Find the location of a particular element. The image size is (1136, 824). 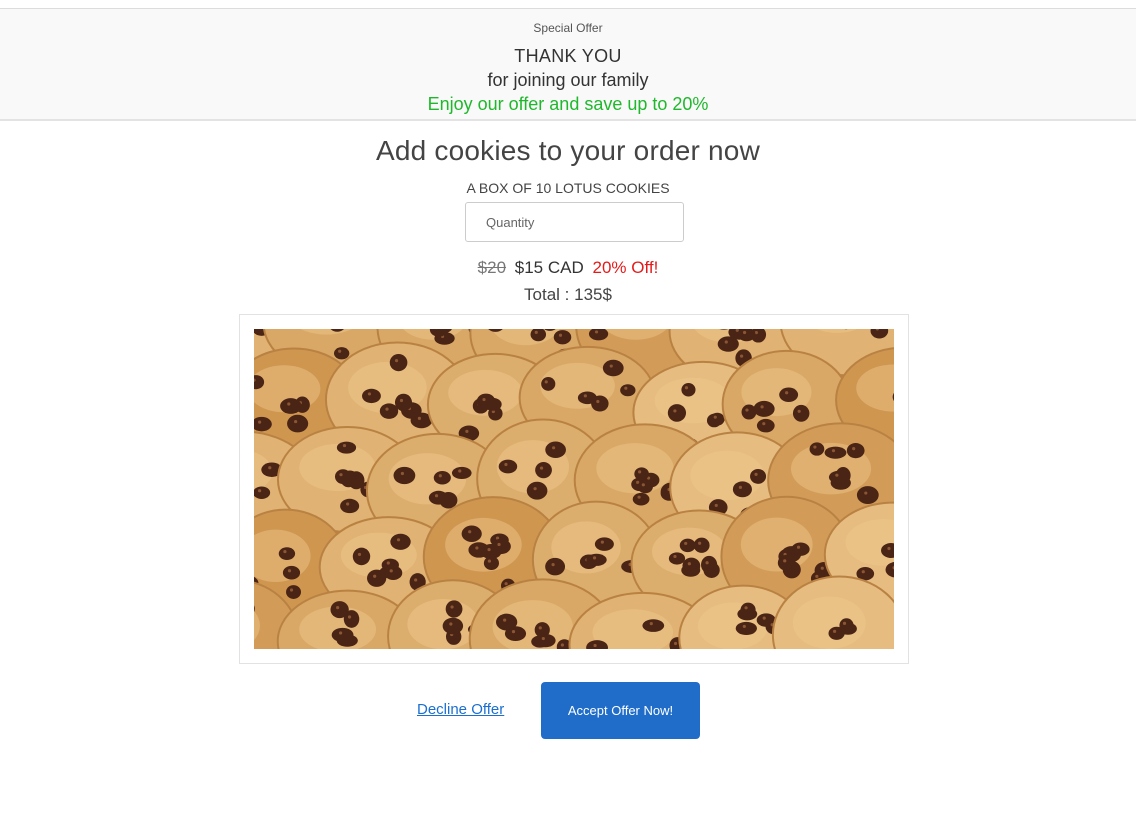

price-row: $20 $15 CAD 20% Off! is located at coordinates (568, 268).